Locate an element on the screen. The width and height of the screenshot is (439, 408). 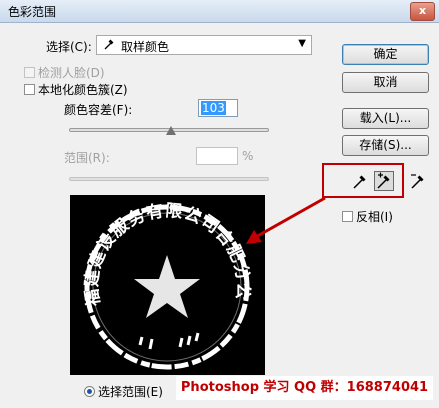
eyedropper-minus-icon is located at coordinates (417, 181).